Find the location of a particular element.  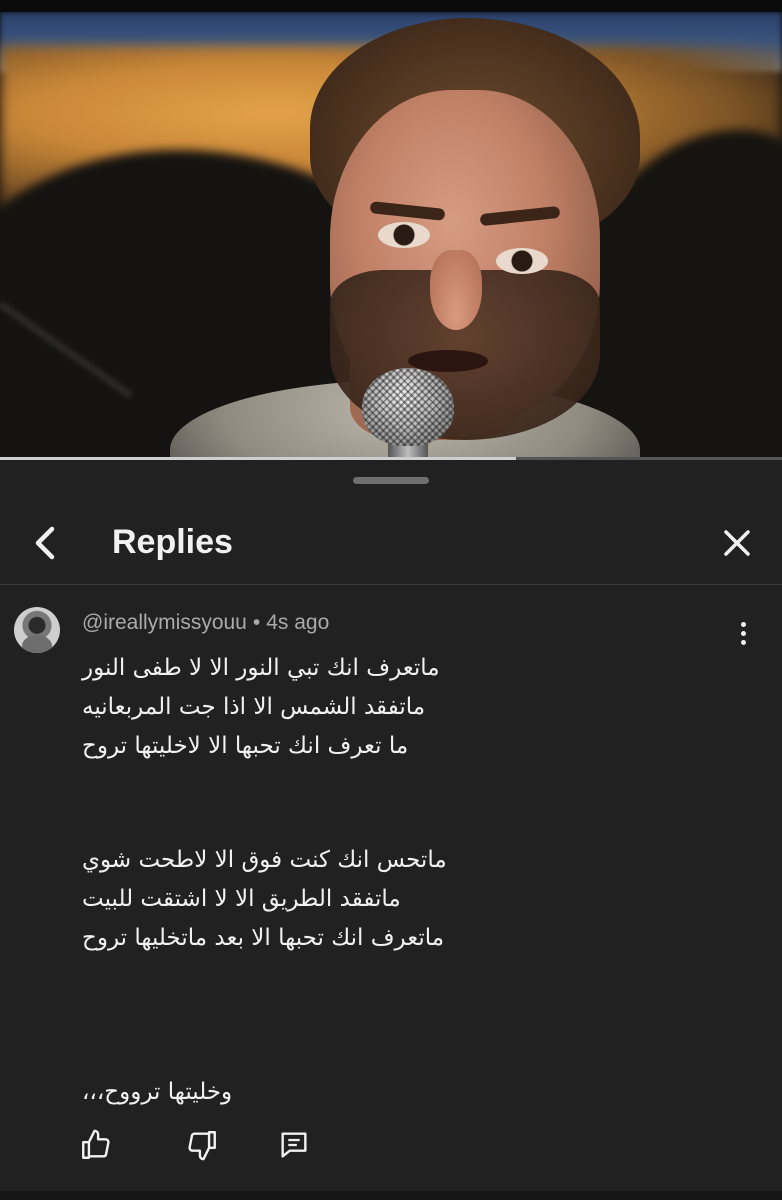

like-button is located at coordinates (96, 1145).